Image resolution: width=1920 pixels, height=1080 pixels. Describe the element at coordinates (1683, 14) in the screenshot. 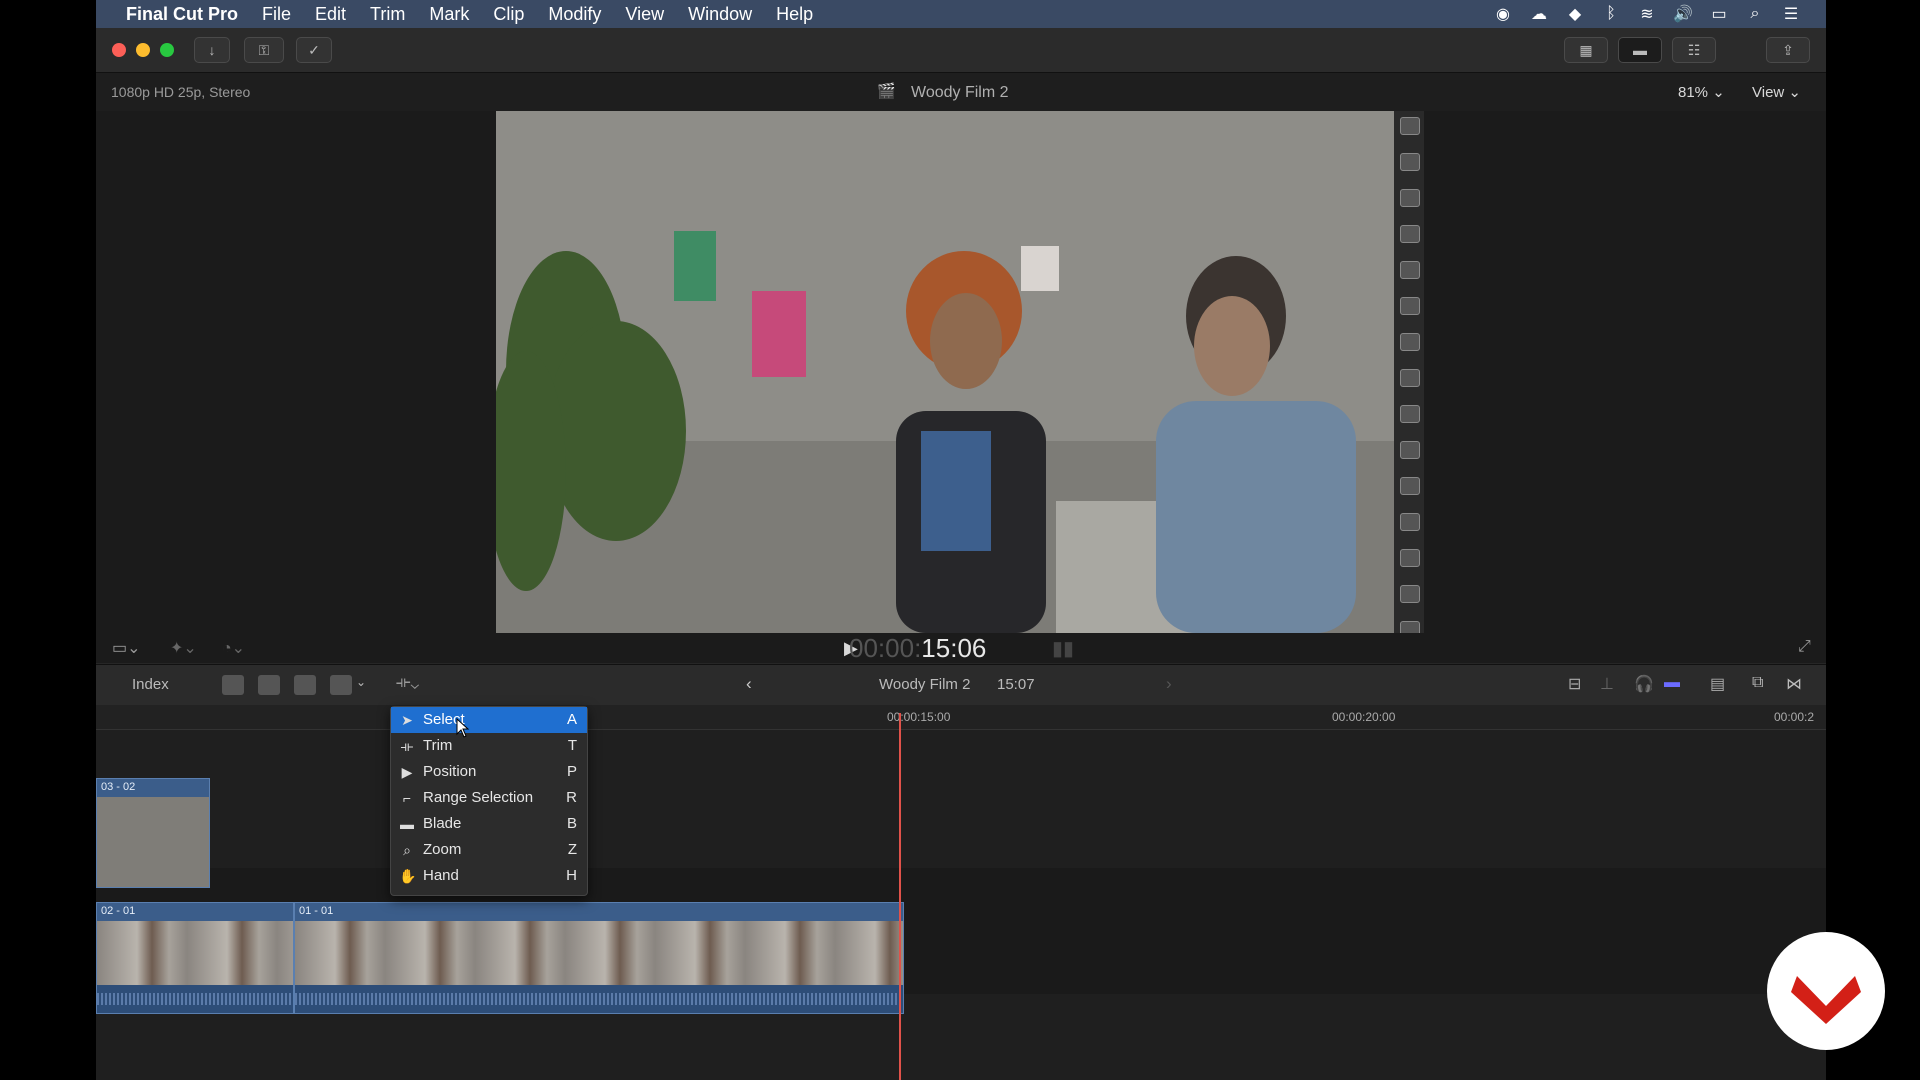

I see `volume-icon: 🔊` at that location.